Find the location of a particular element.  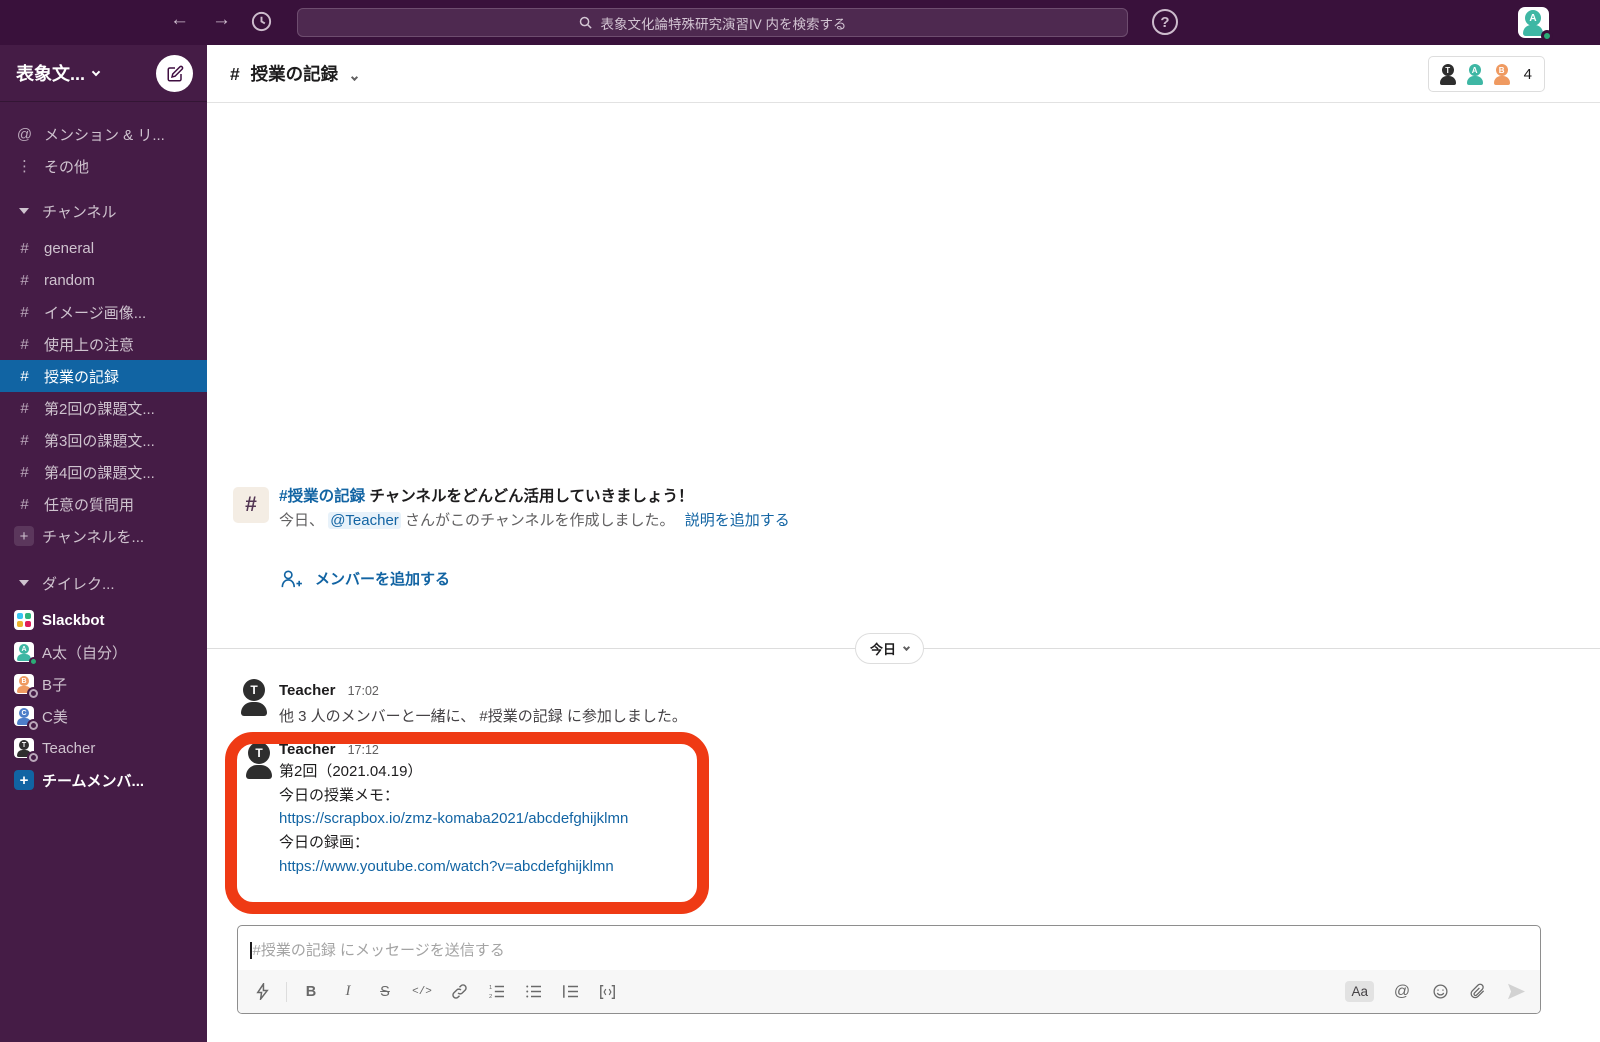

channel-title-button: # 授業の記録 is located at coordinates (294, 73).